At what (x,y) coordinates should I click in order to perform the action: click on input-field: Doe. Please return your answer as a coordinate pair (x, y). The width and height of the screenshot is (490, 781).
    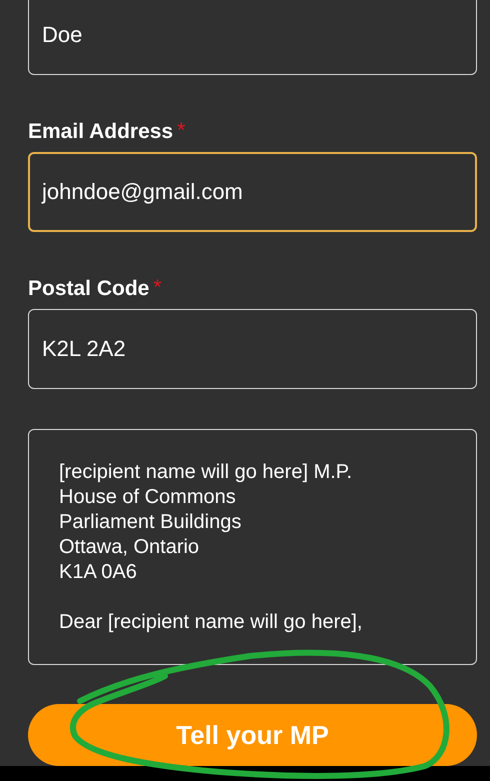
    Looking at the image, I should click on (252, 37).